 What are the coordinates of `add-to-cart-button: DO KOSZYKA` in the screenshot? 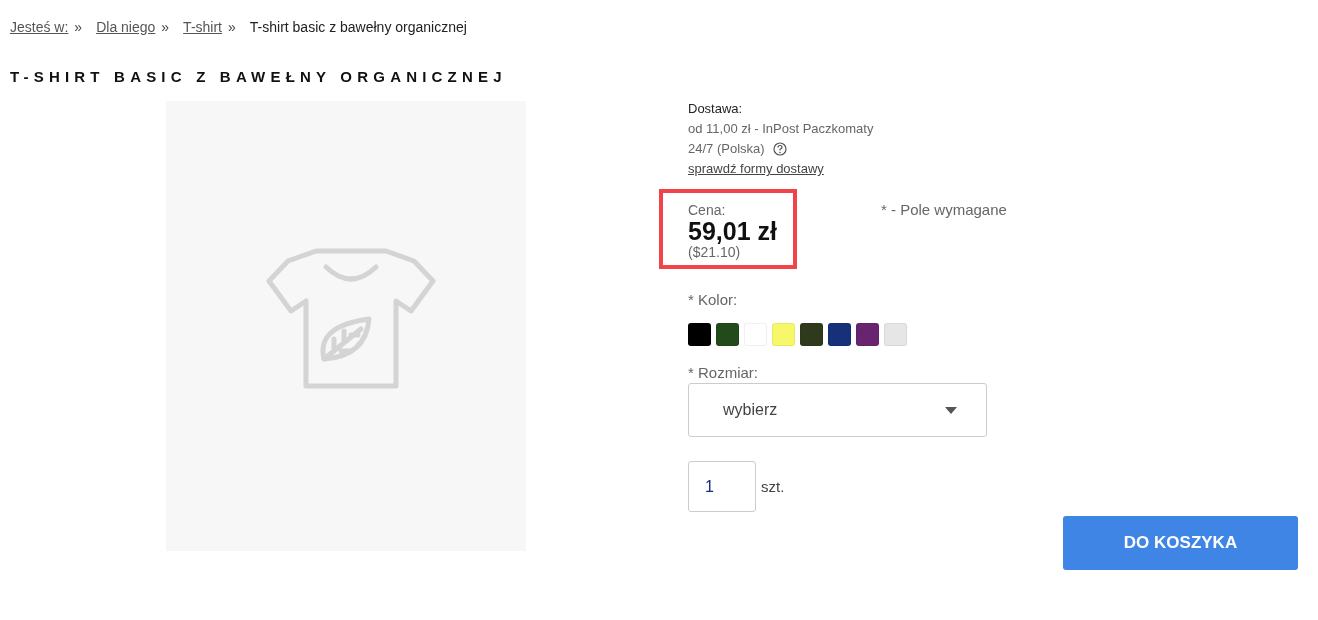 It's located at (1180, 543).